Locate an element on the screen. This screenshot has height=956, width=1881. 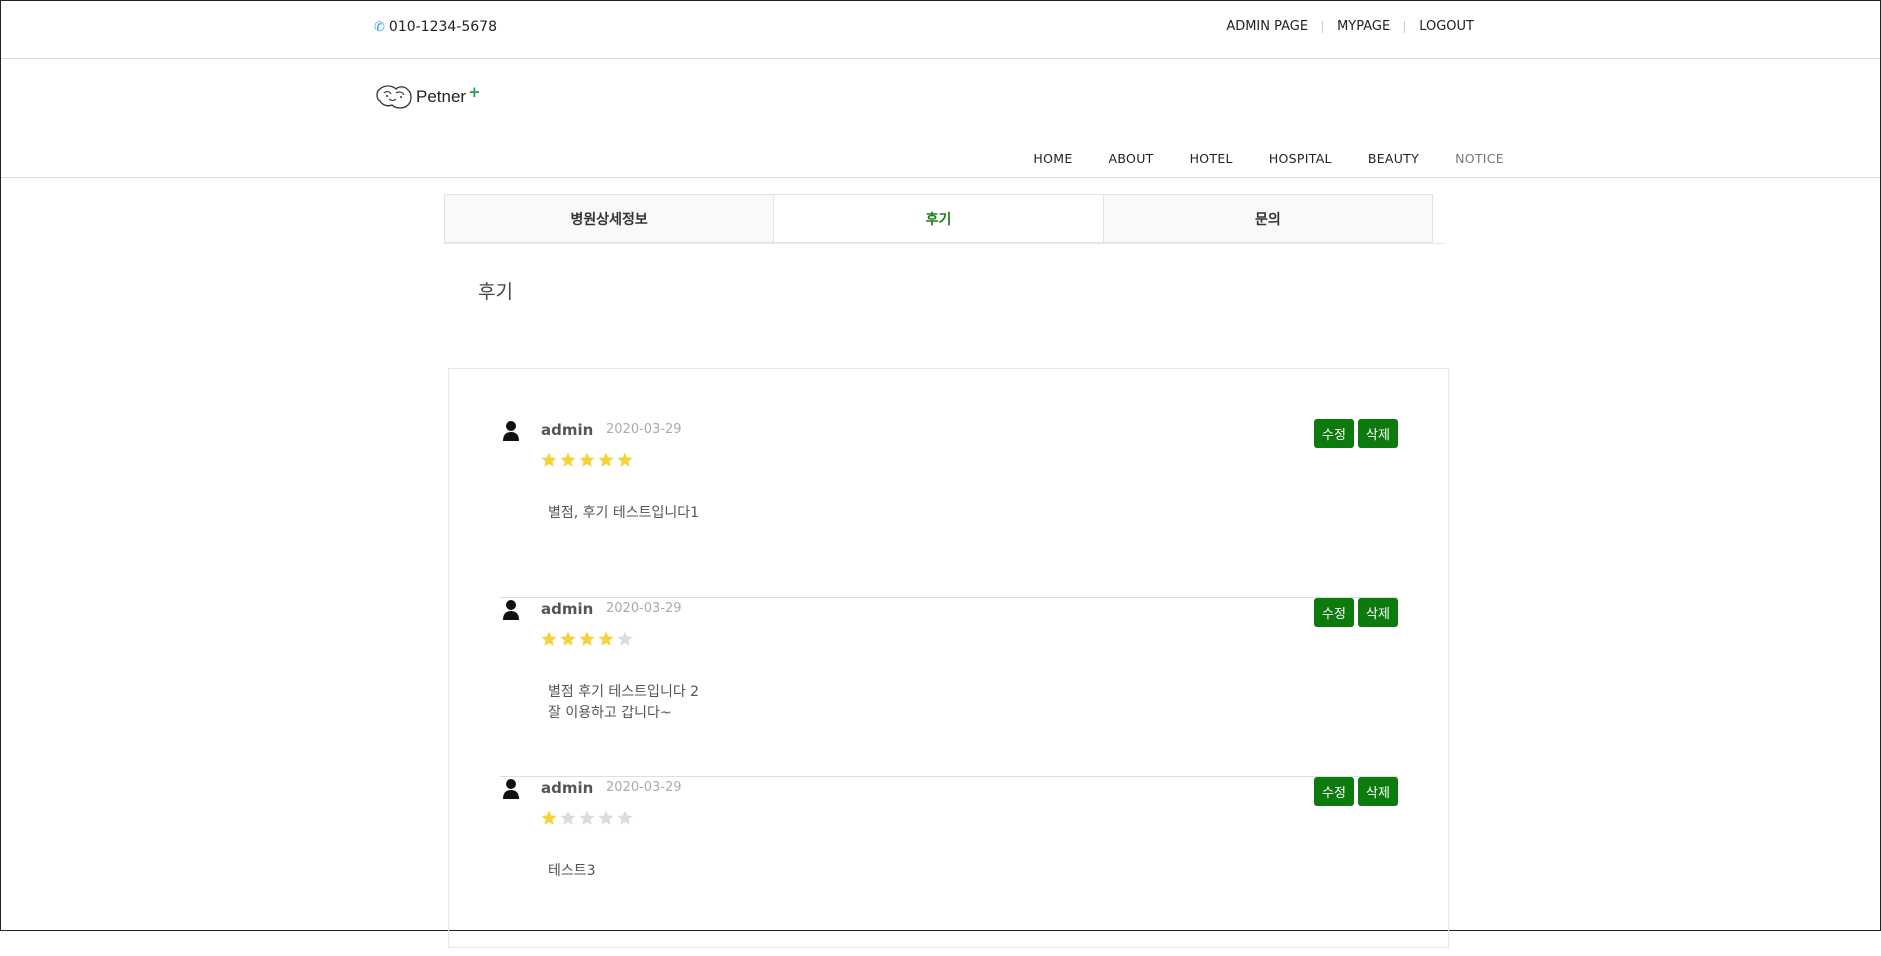
tabs-underline is located at coordinates (944, 243).